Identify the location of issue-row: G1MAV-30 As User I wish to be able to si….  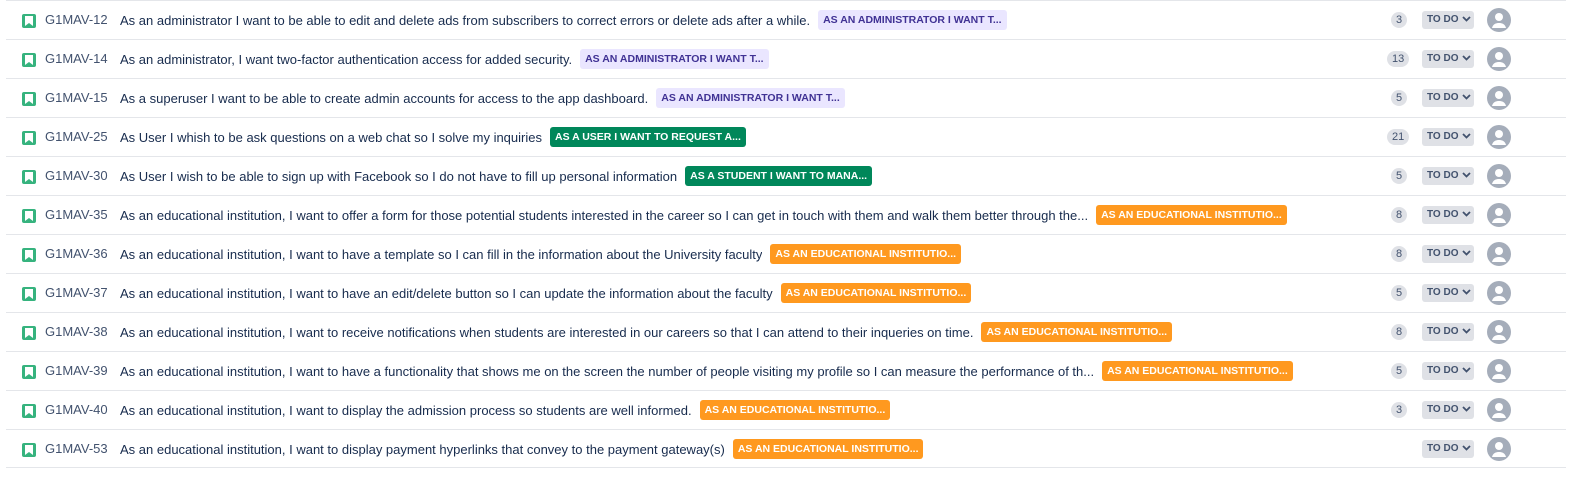
(786, 175).